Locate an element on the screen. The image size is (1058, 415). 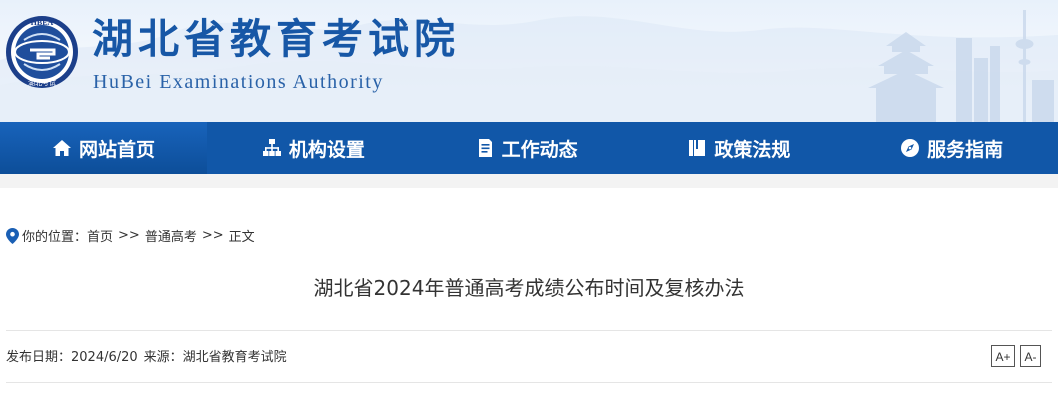
breadcrumb: 你的位置： 首页 >> 普通高考 >> 正文 is located at coordinates (130, 235).